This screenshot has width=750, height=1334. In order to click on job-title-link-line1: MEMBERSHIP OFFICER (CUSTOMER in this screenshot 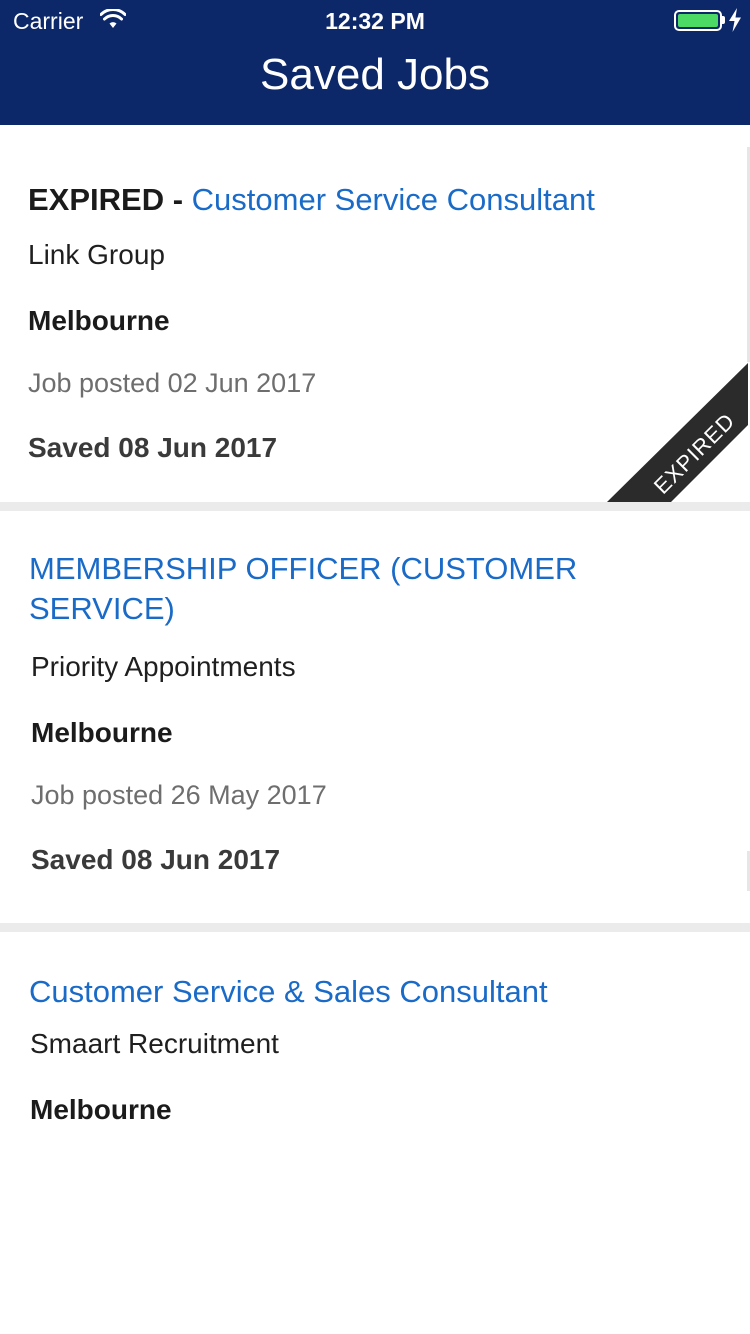, I will do `click(303, 569)`.